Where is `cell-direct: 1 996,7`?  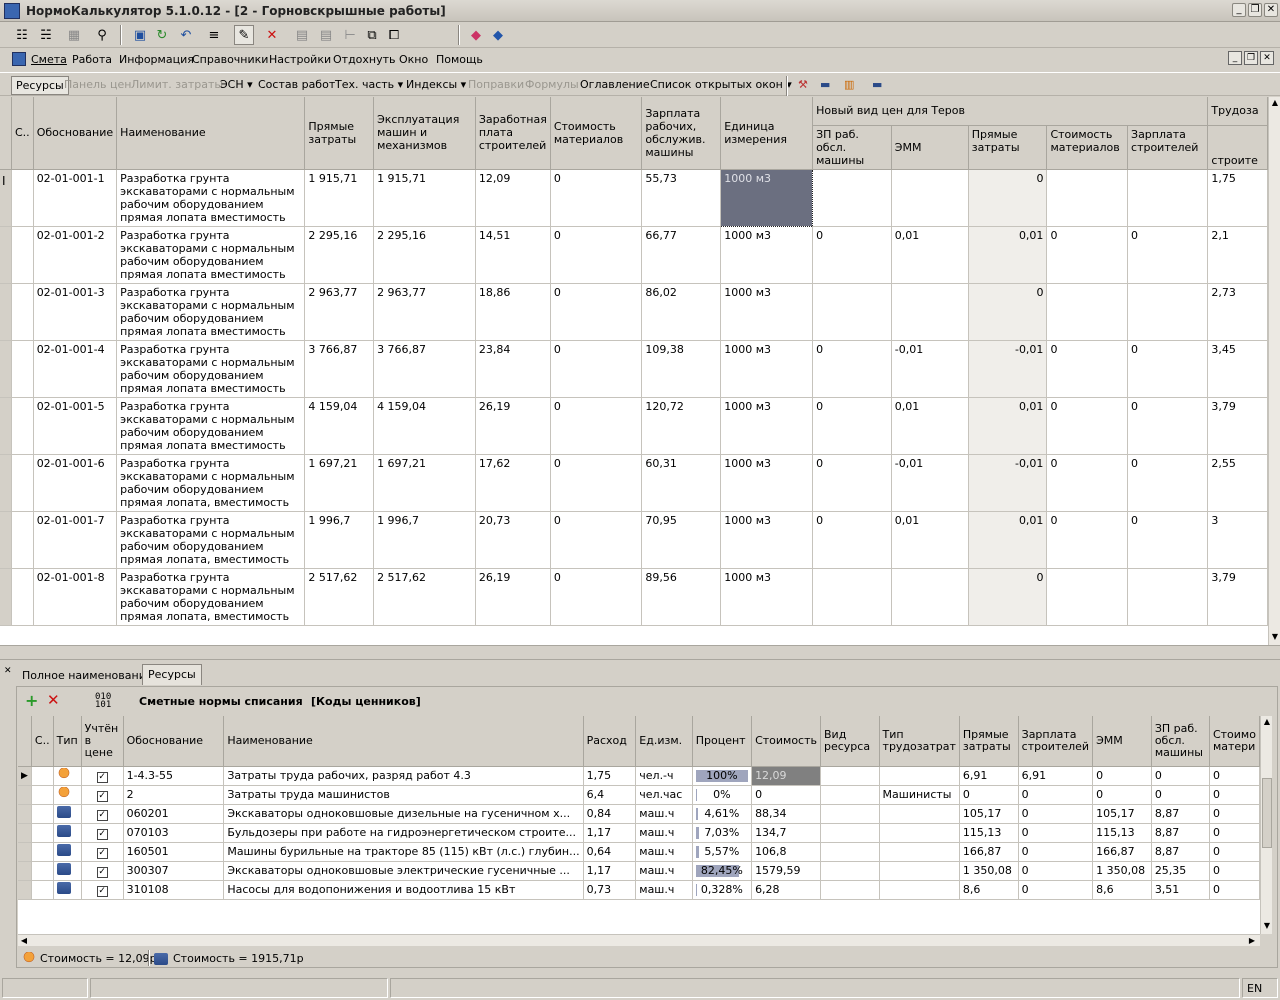
cell-direct: 1 996,7 is located at coordinates (339, 540).